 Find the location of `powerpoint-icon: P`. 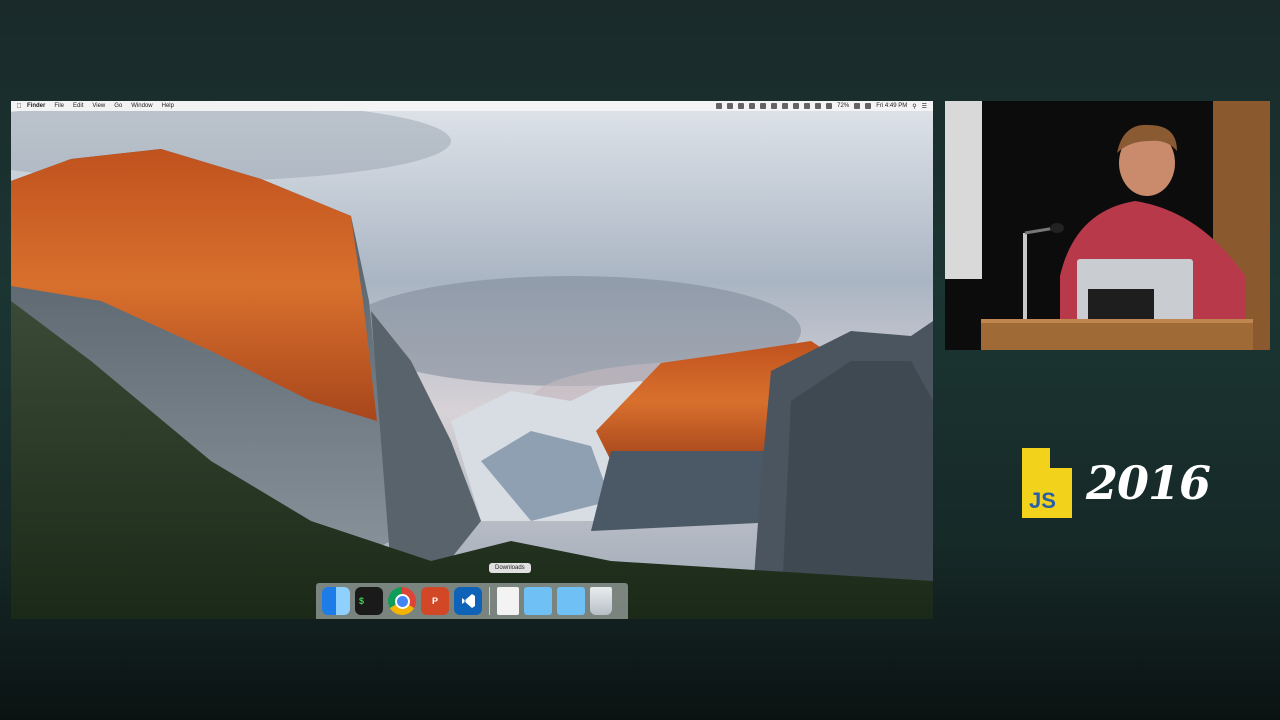

powerpoint-icon: P is located at coordinates (435, 601).